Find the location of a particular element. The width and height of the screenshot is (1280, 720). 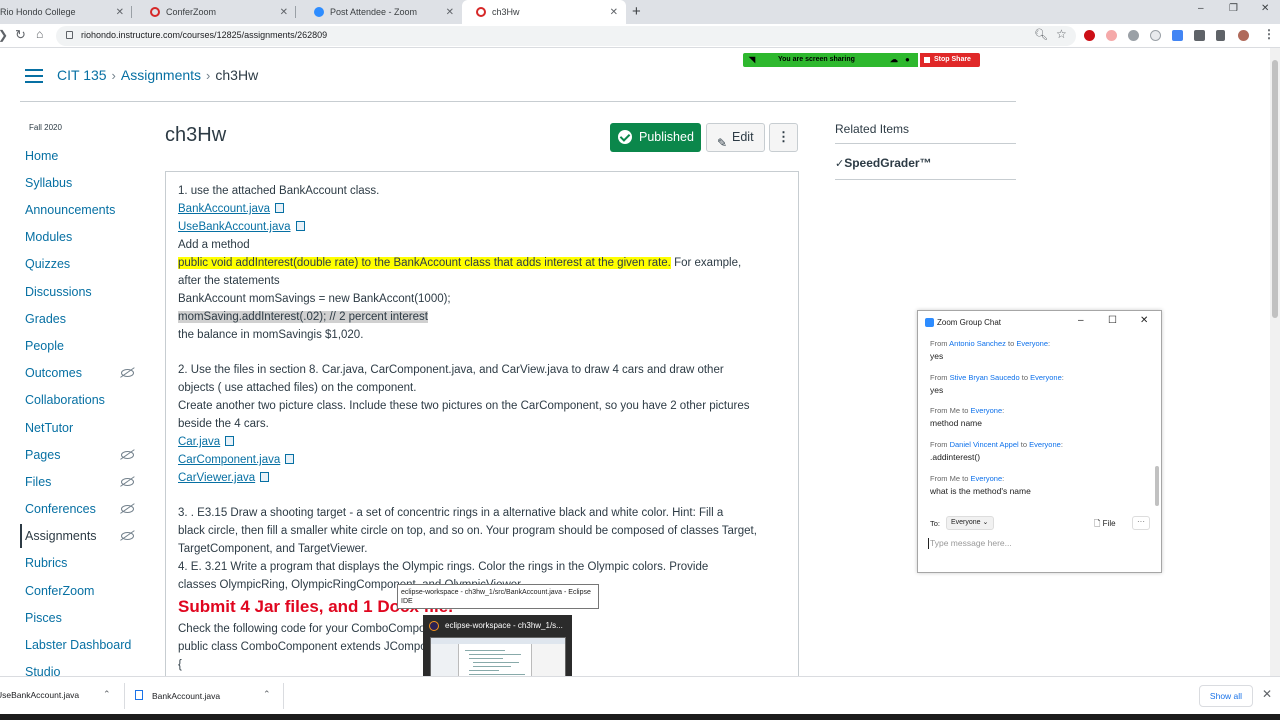

nav-assignments: Assignments is located at coordinates (61, 536).